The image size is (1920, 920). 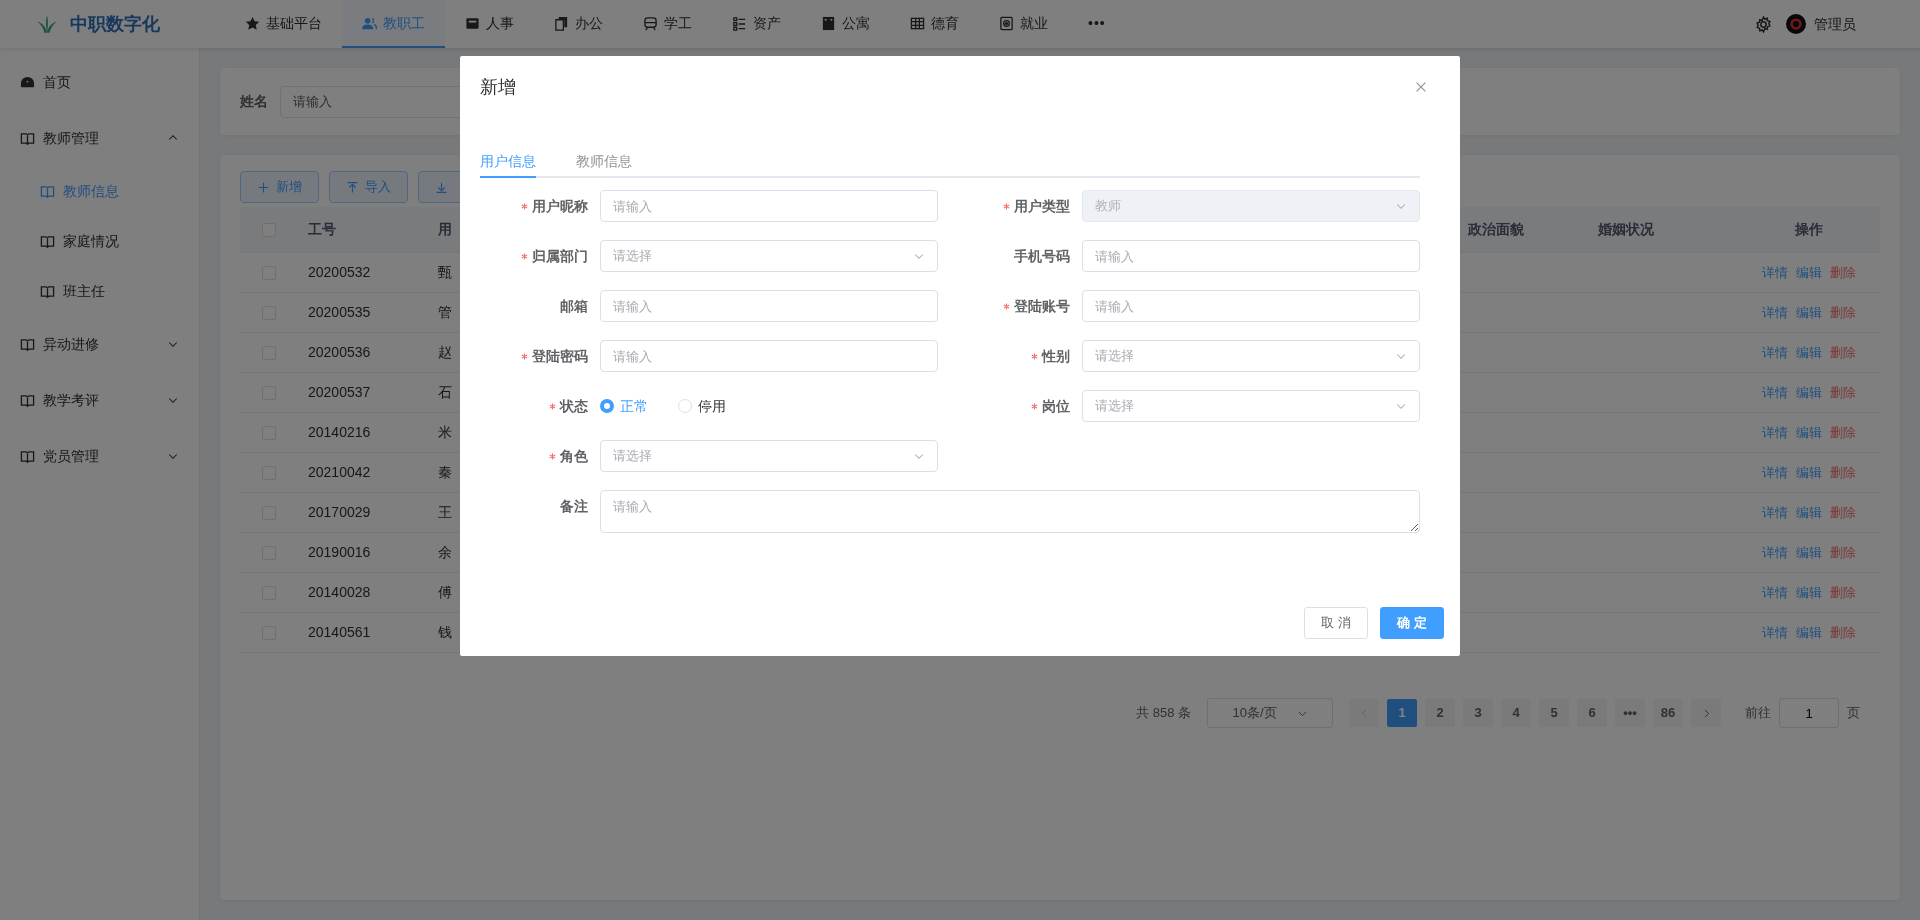 What do you see at coordinates (99, 456) in the screenshot?
I see `sidebar-item: 党员管理` at bounding box center [99, 456].